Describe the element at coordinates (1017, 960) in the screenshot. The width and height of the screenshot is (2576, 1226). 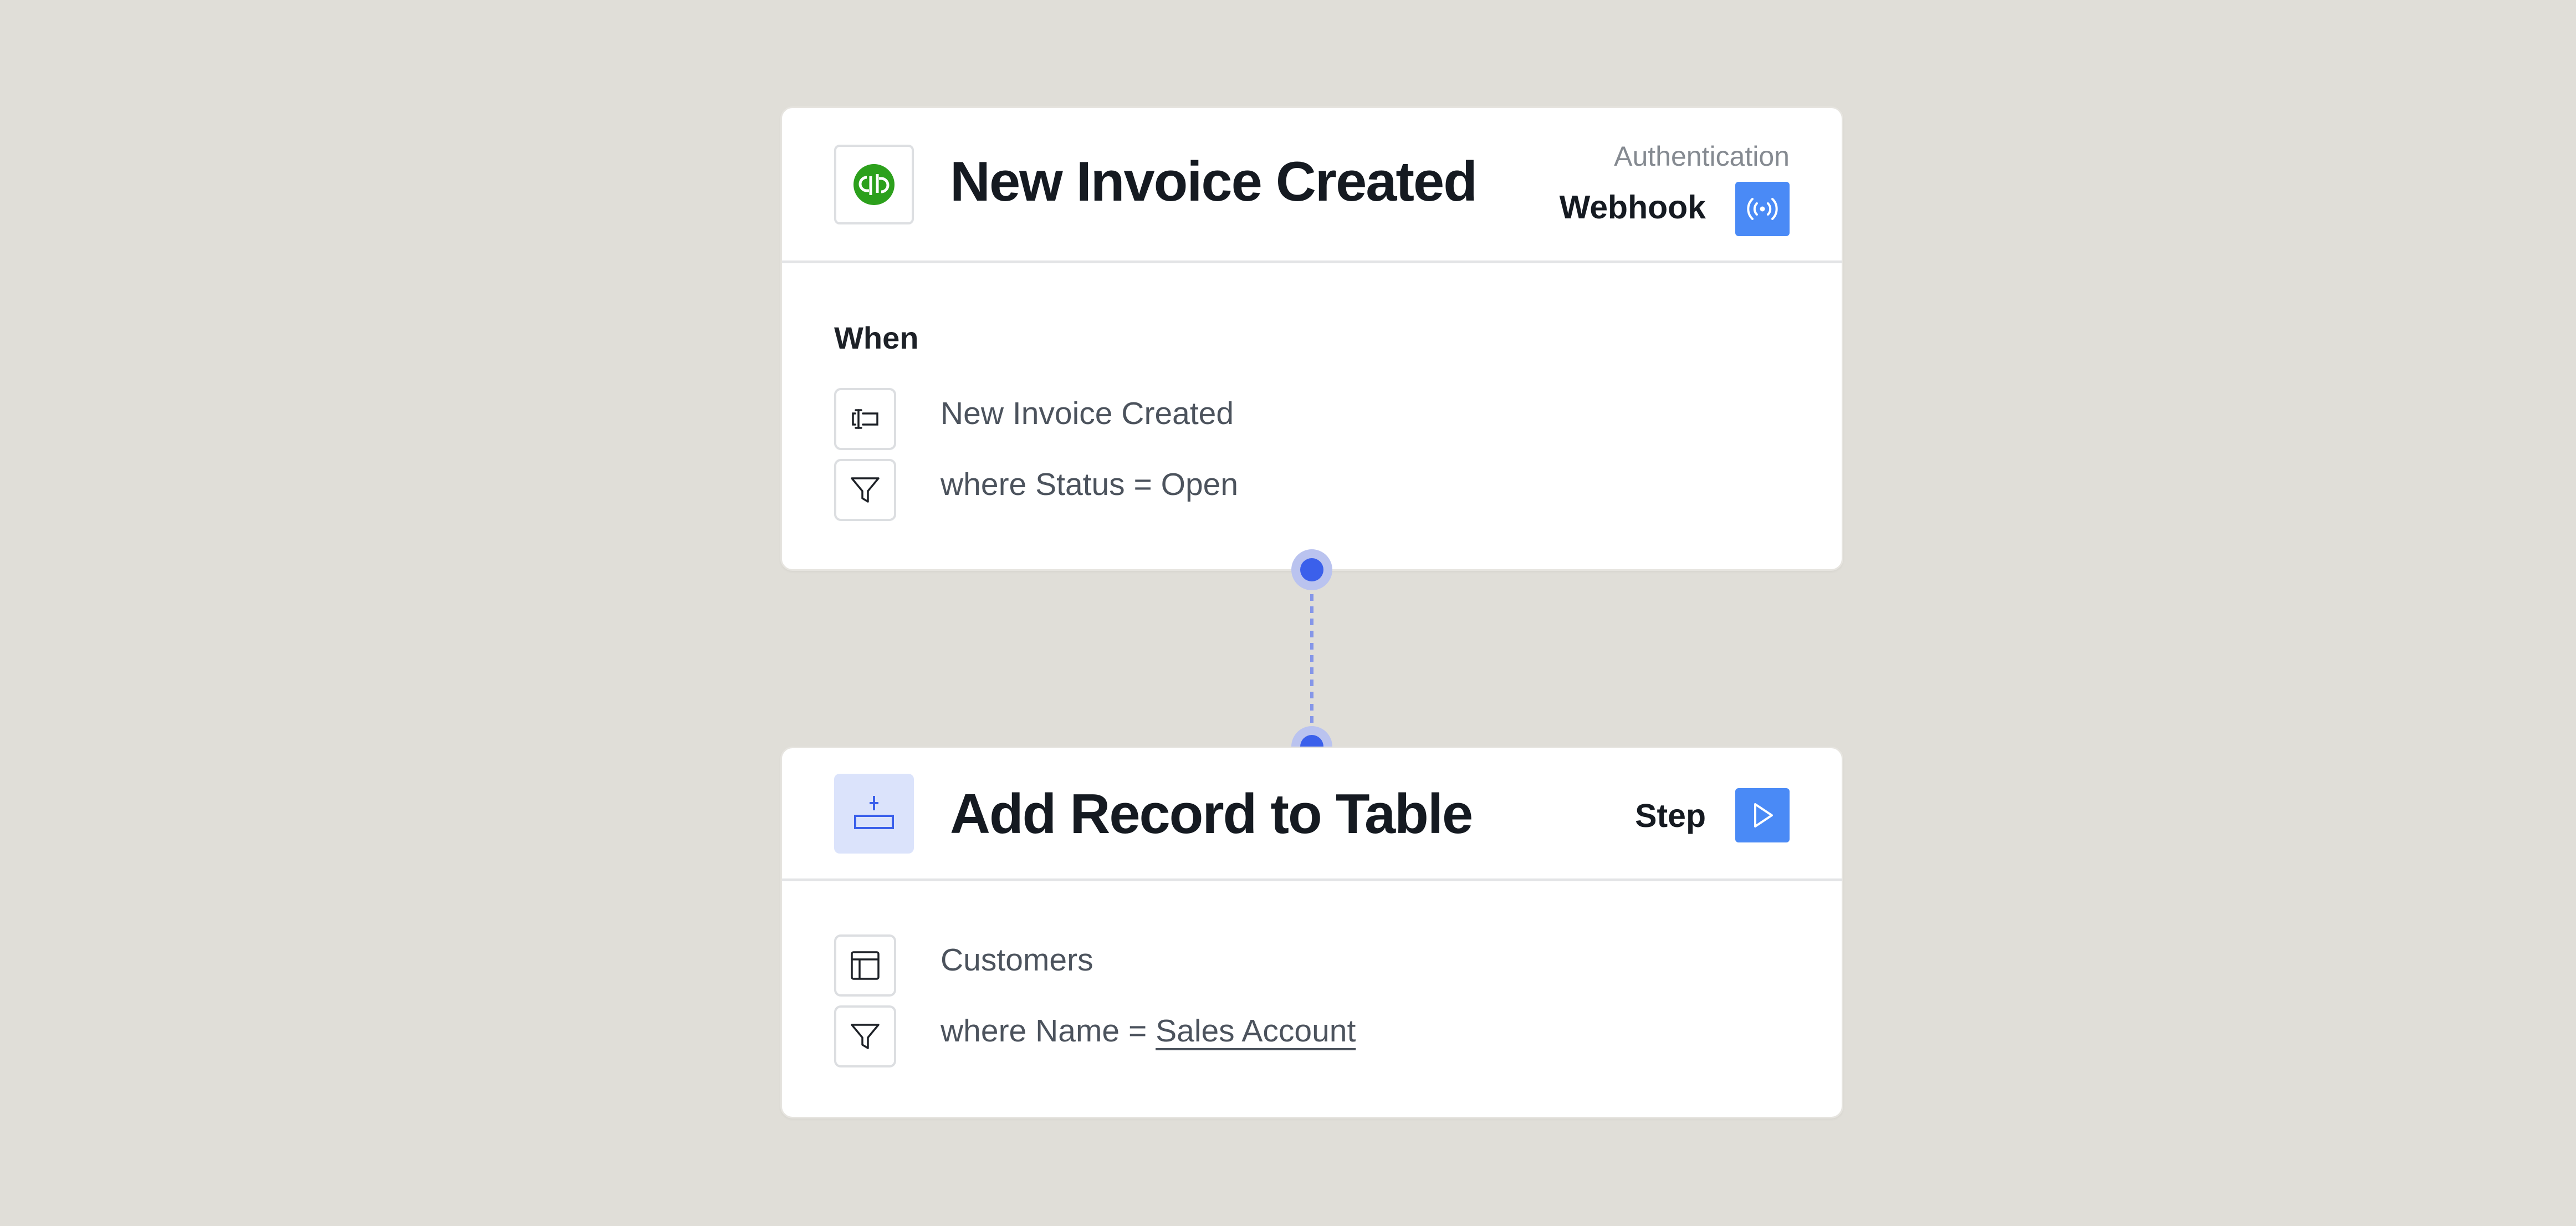
I see `table-name-text: Customers` at that location.